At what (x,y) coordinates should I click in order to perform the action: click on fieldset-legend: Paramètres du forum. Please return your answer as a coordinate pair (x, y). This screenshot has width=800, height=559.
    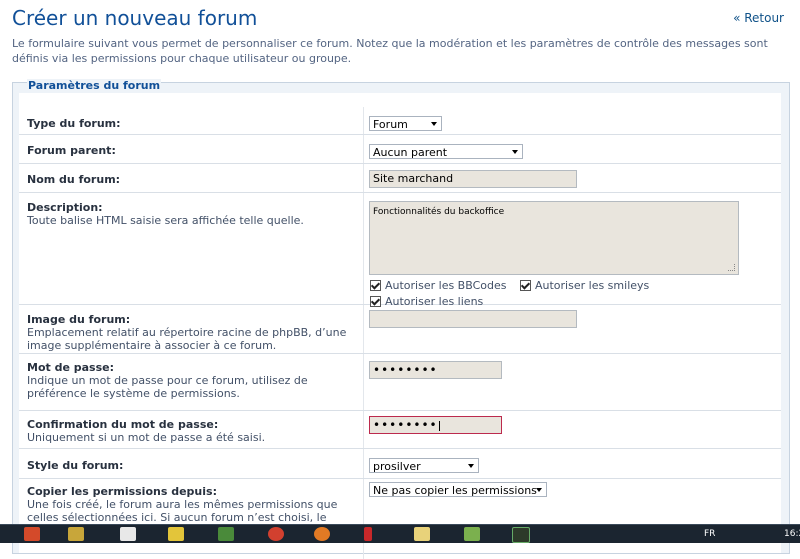
    Looking at the image, I should click on (94, 85).